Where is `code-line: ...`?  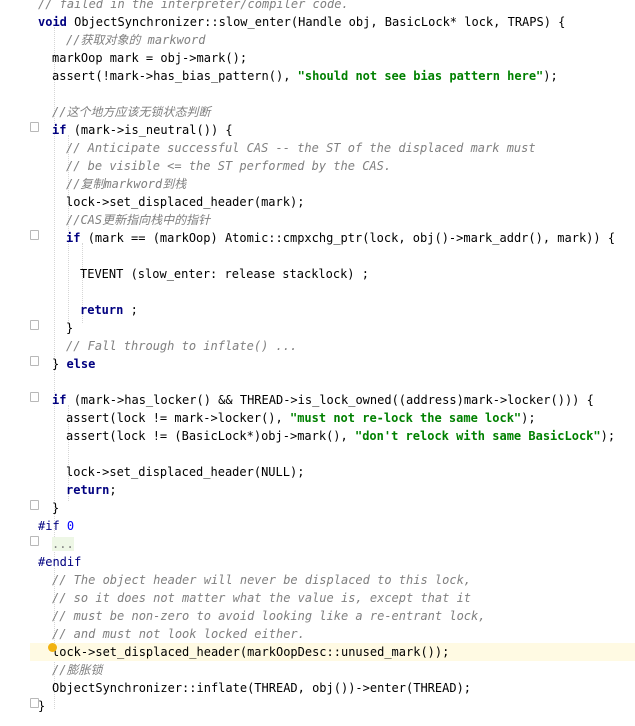
code-line: ... is located at coordinates (332, 544).